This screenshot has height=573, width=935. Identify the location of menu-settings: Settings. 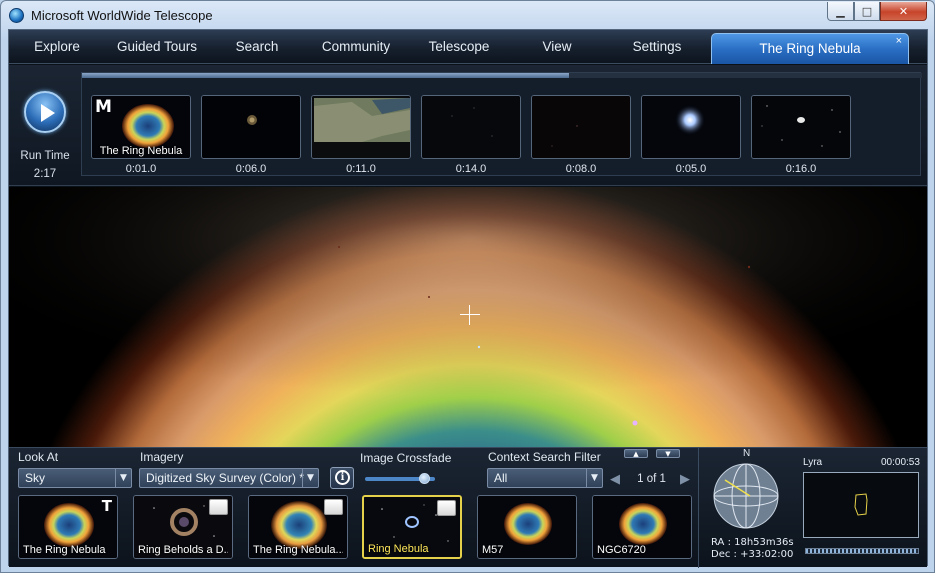
(657, 47).